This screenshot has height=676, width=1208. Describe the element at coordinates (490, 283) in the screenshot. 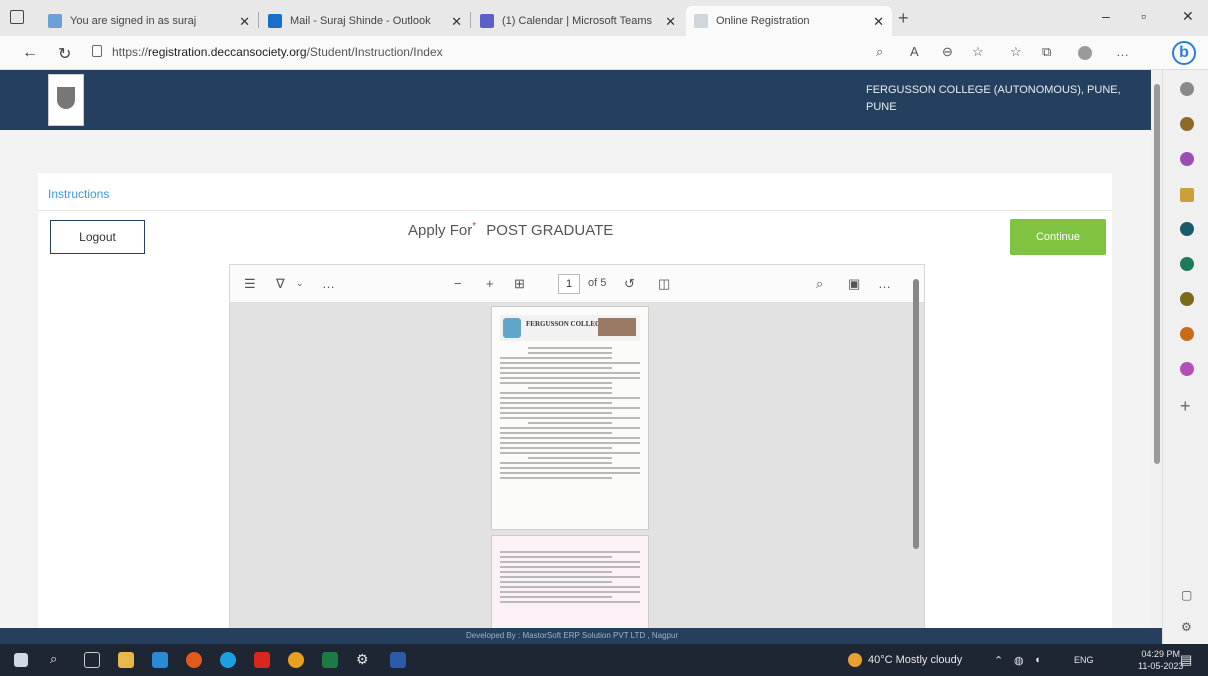

I see `zoom-in-icon: +` at that location.